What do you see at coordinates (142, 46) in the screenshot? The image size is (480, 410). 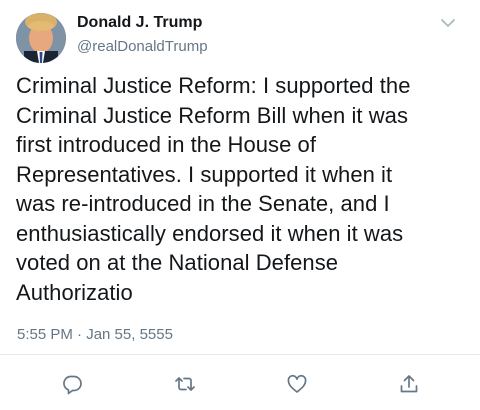 I see `user-handle: @realDonaldTrump` at bounding box center [142, 46].